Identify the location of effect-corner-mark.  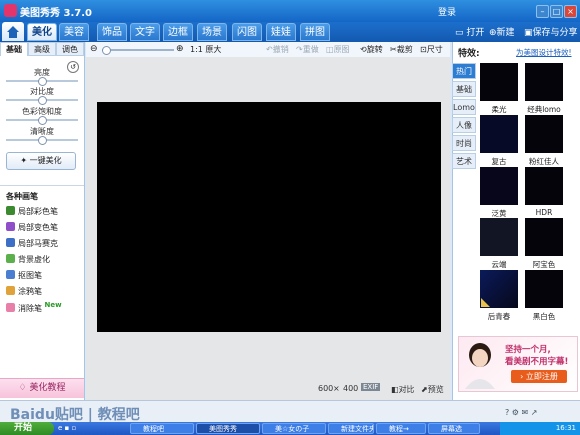
(485, 302).